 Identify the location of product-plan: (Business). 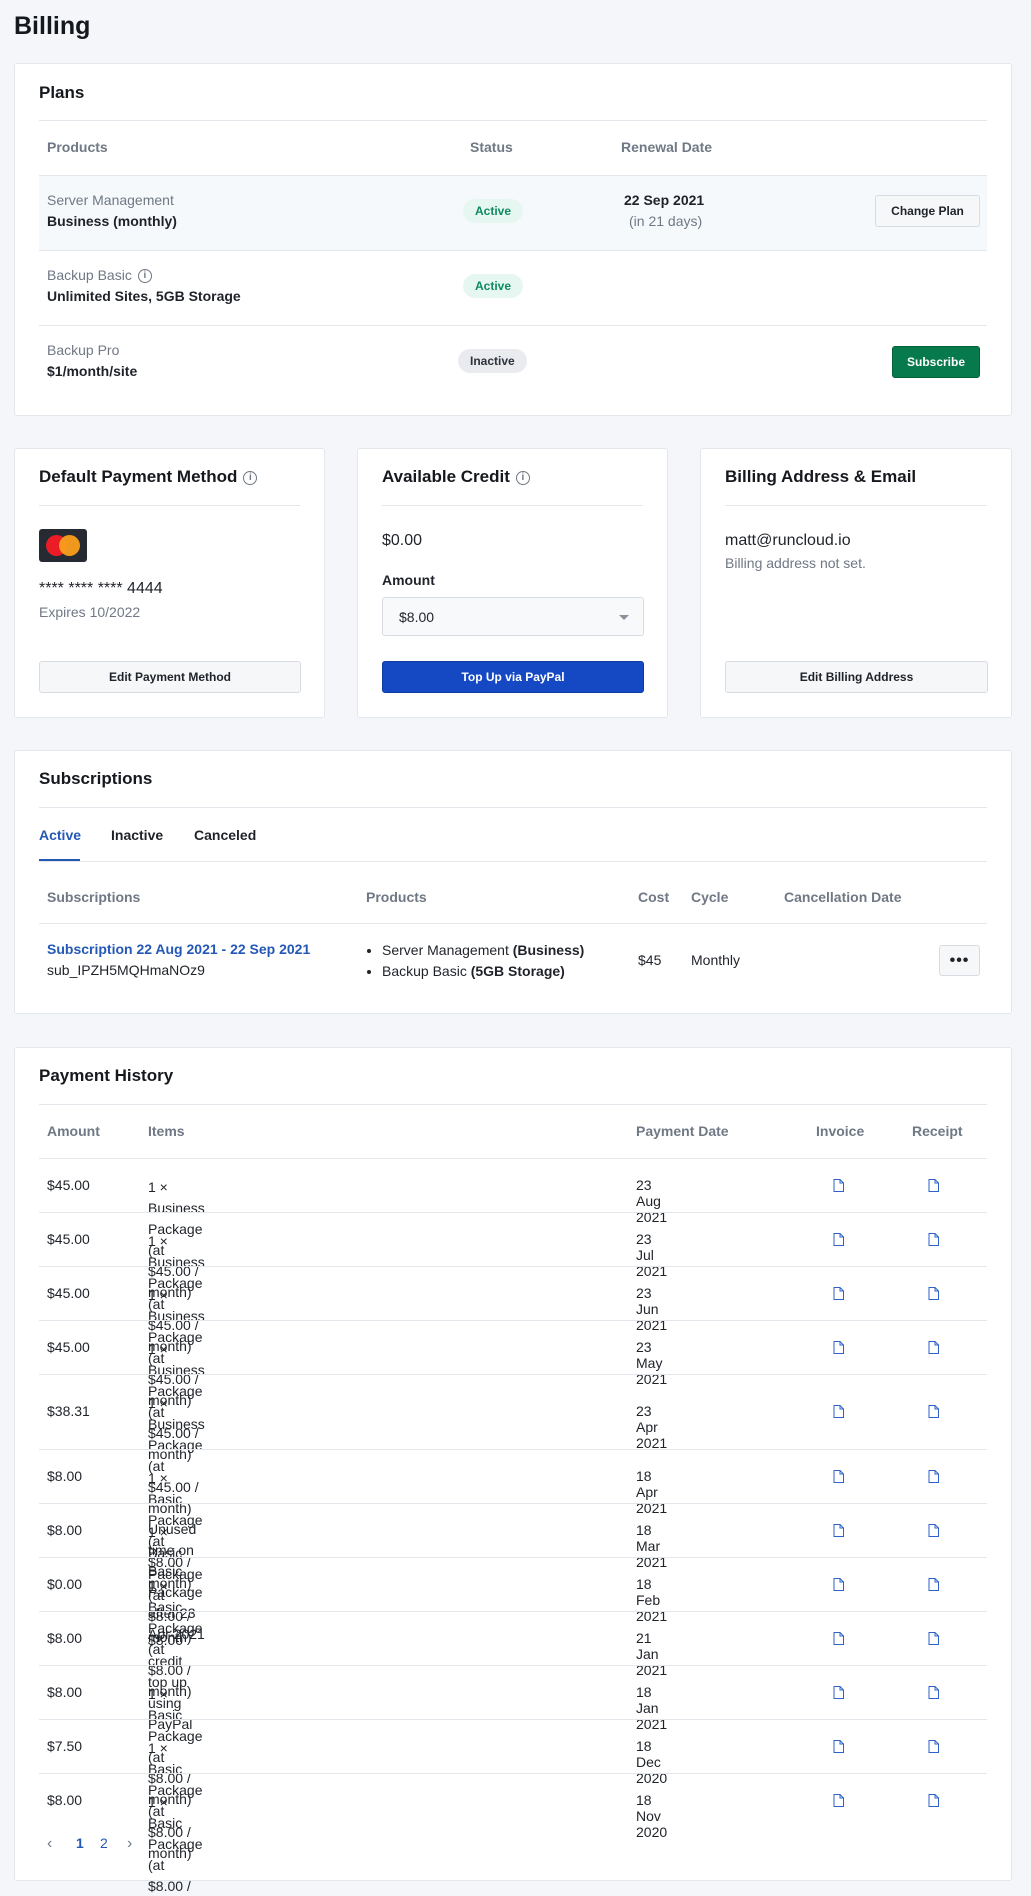
(548, 950).